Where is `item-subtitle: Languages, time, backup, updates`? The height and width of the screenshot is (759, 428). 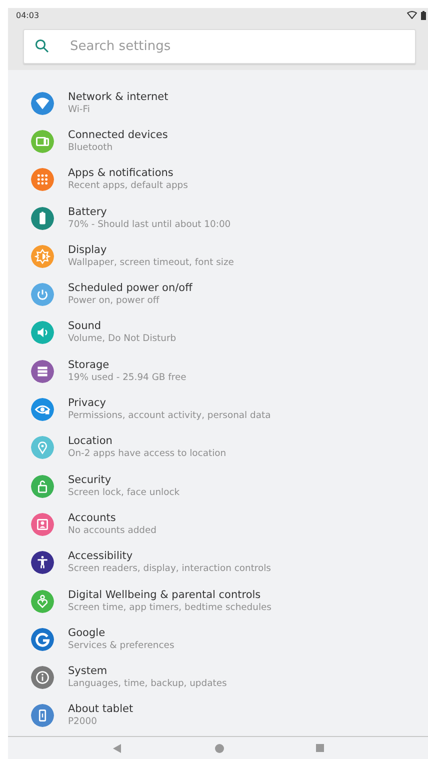 item-subtitle: Languages, time, backup, updates is located at coordinates (147, 684).